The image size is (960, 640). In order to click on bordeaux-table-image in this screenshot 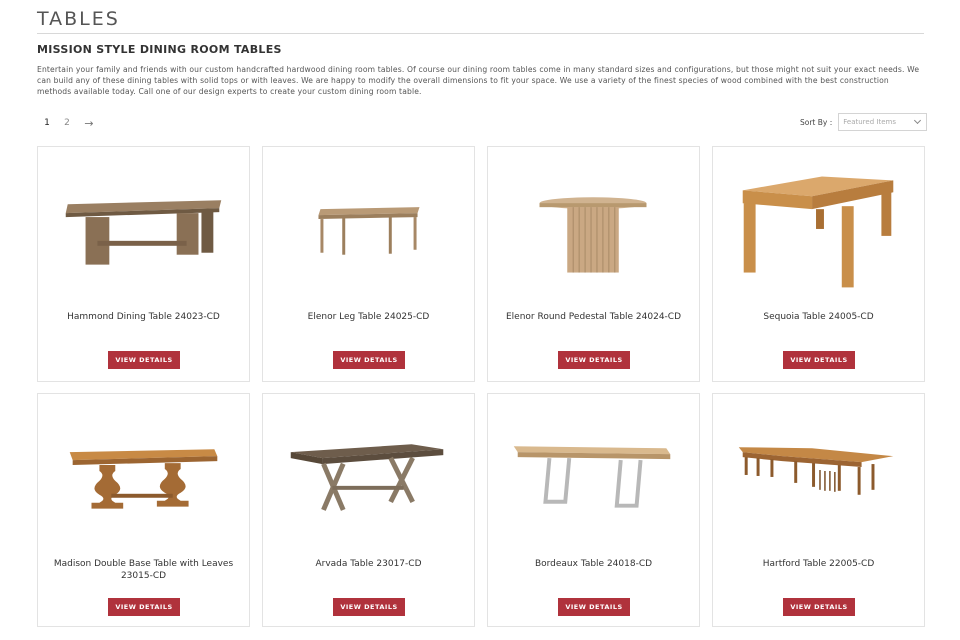, I will do `click(593, 471)`.